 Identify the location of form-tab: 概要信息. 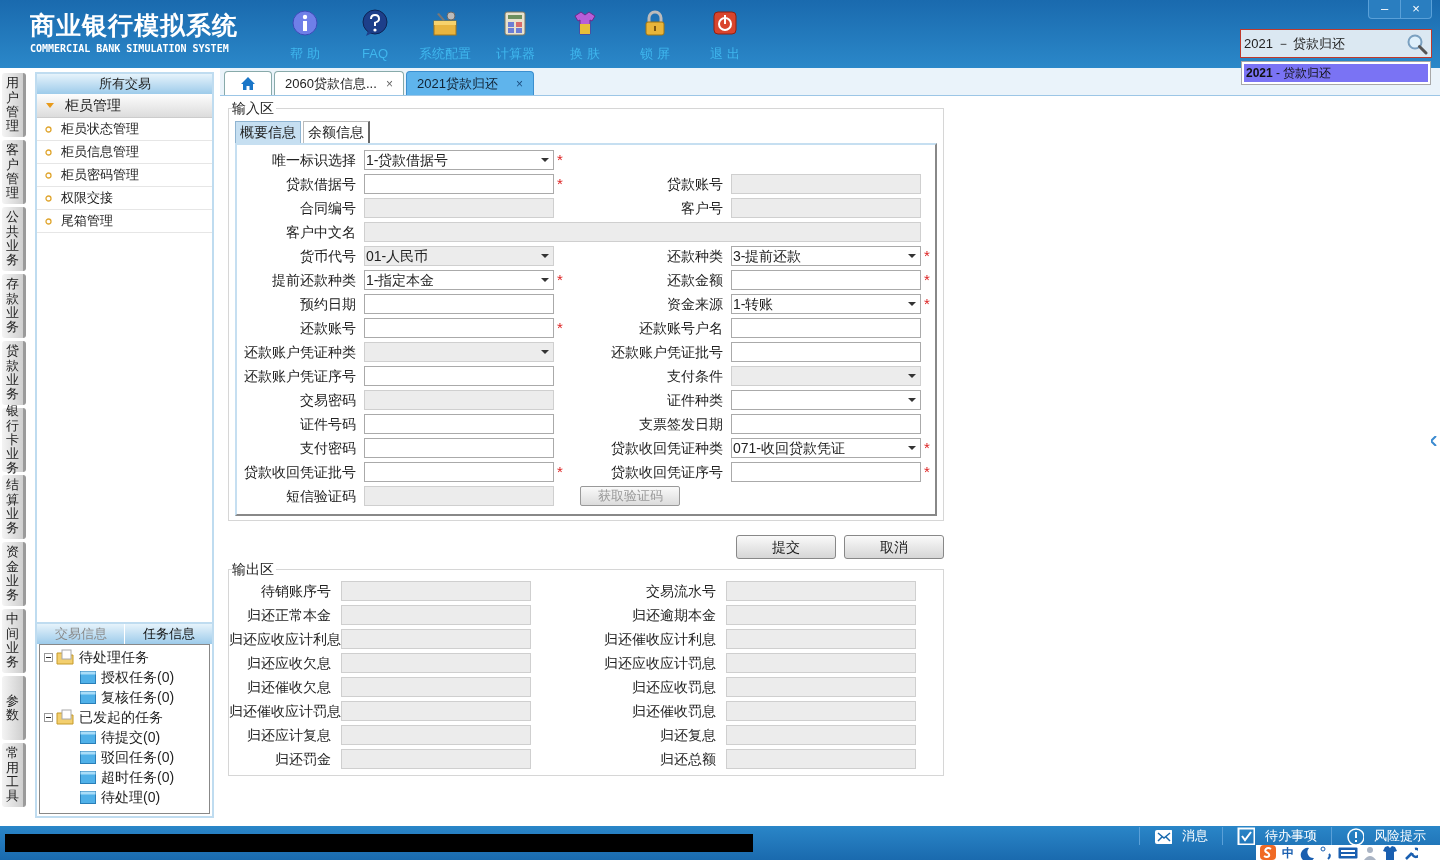
(268, 132).